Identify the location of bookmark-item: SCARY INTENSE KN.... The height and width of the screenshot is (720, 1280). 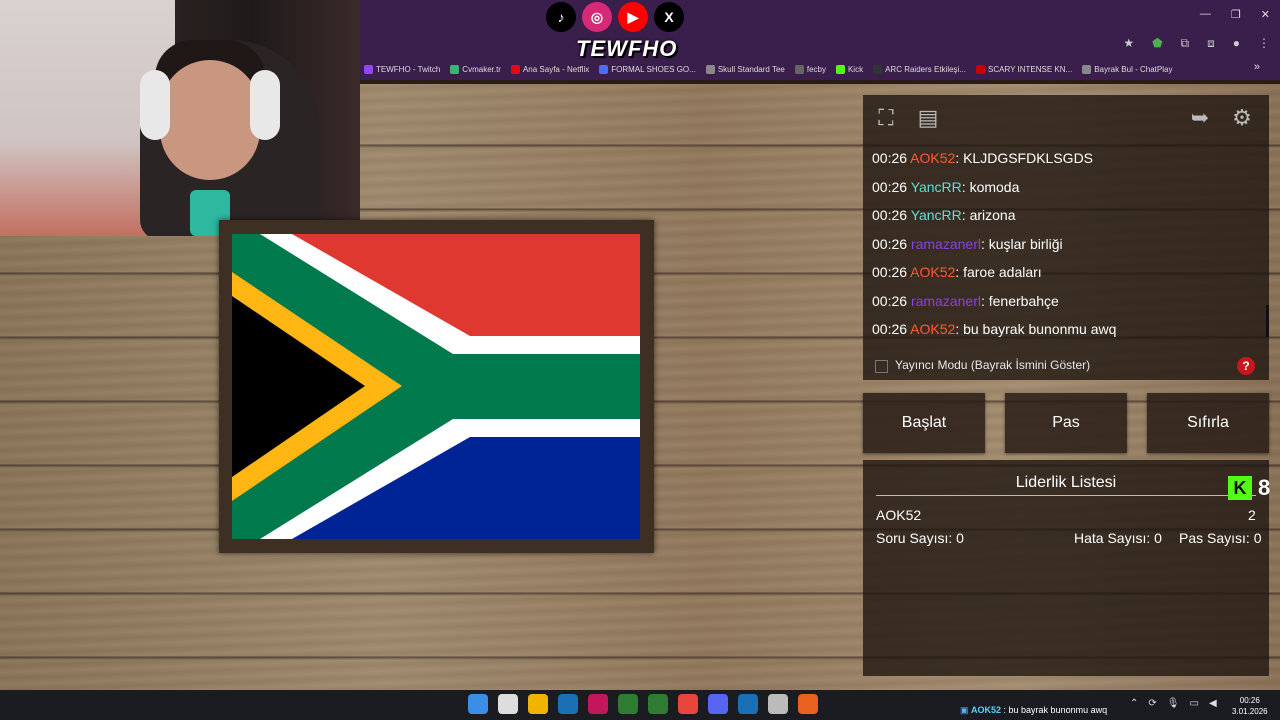
(1024, 69).